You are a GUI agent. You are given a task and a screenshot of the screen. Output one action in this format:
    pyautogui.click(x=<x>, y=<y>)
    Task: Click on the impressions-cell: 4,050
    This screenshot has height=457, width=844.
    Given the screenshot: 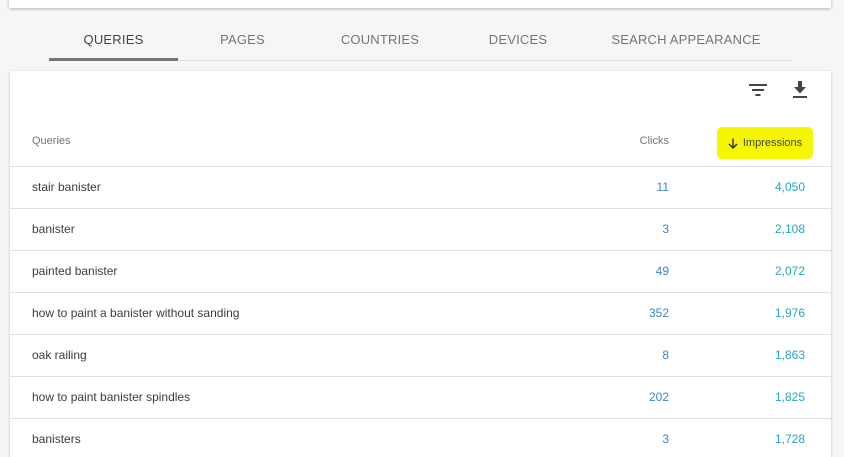 What is the action you would take?
    pyautogui.click(x=789, y=187)
    